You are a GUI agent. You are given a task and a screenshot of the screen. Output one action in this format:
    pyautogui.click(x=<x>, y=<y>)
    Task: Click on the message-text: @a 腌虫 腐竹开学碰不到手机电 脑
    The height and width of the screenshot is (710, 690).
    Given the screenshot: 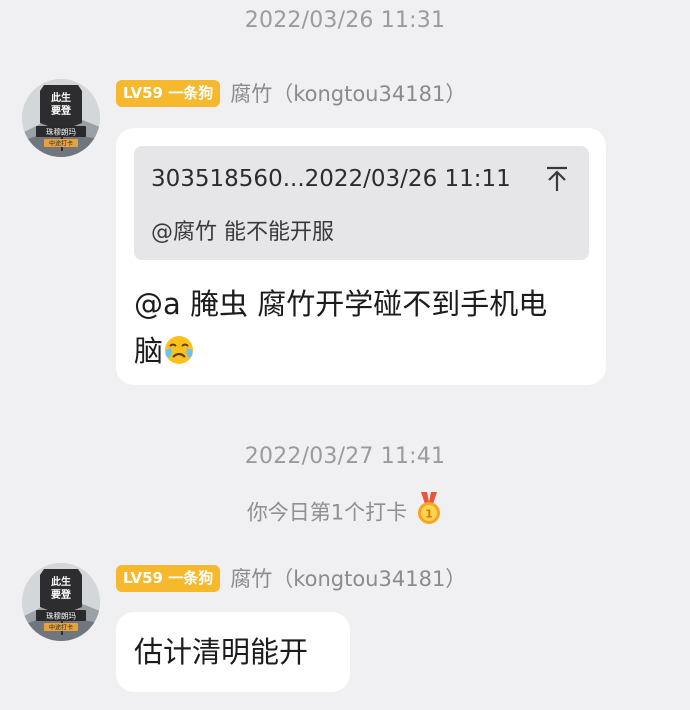 What is the action you would take?
    pyautogui.click(x=364, y=330)
    